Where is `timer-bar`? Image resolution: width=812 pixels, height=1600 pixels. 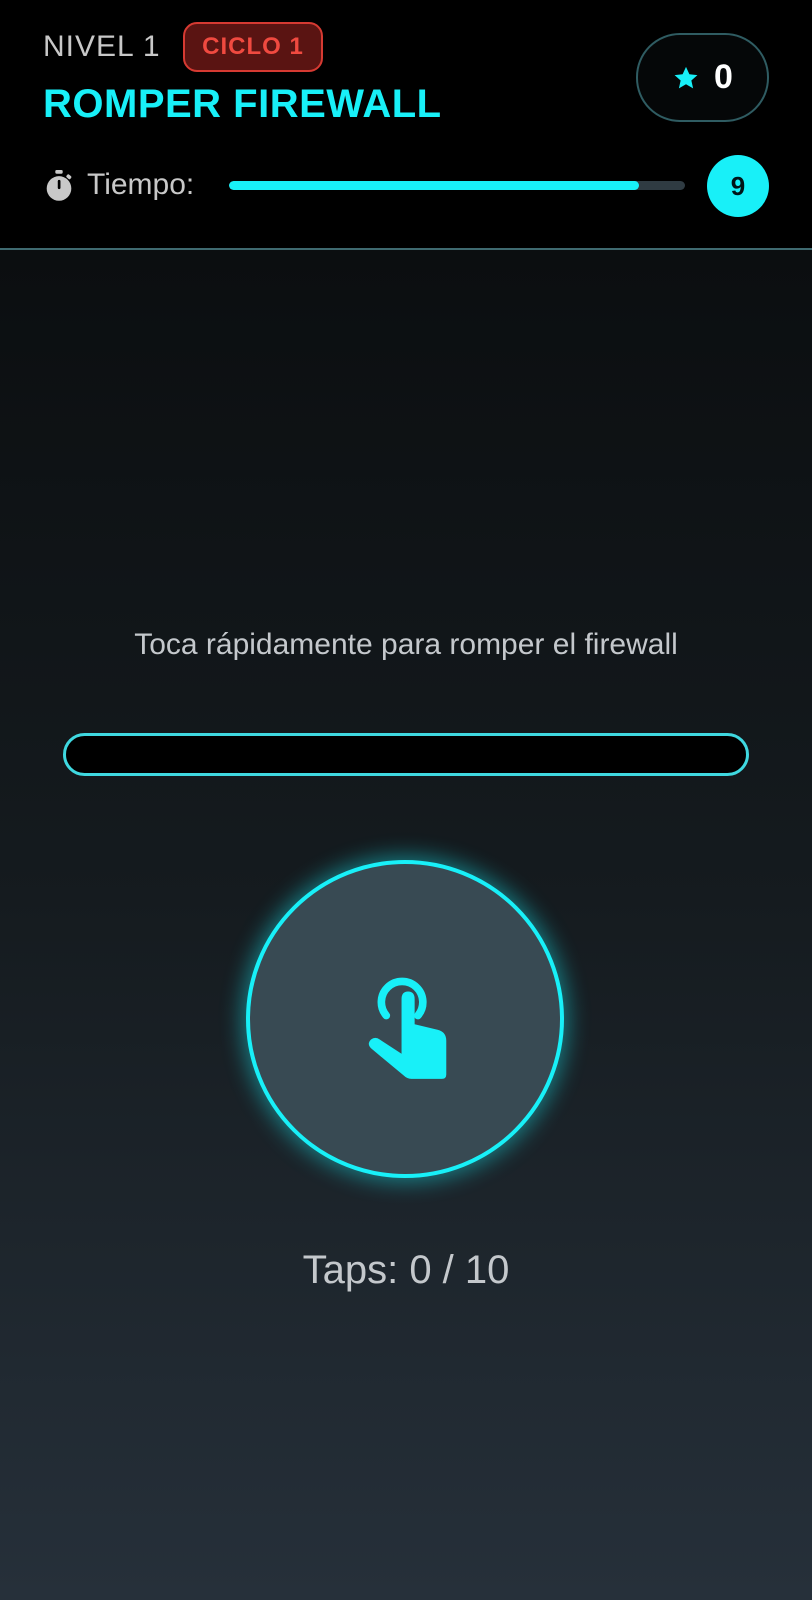
timer-bar is located at coordinates (457, 185).